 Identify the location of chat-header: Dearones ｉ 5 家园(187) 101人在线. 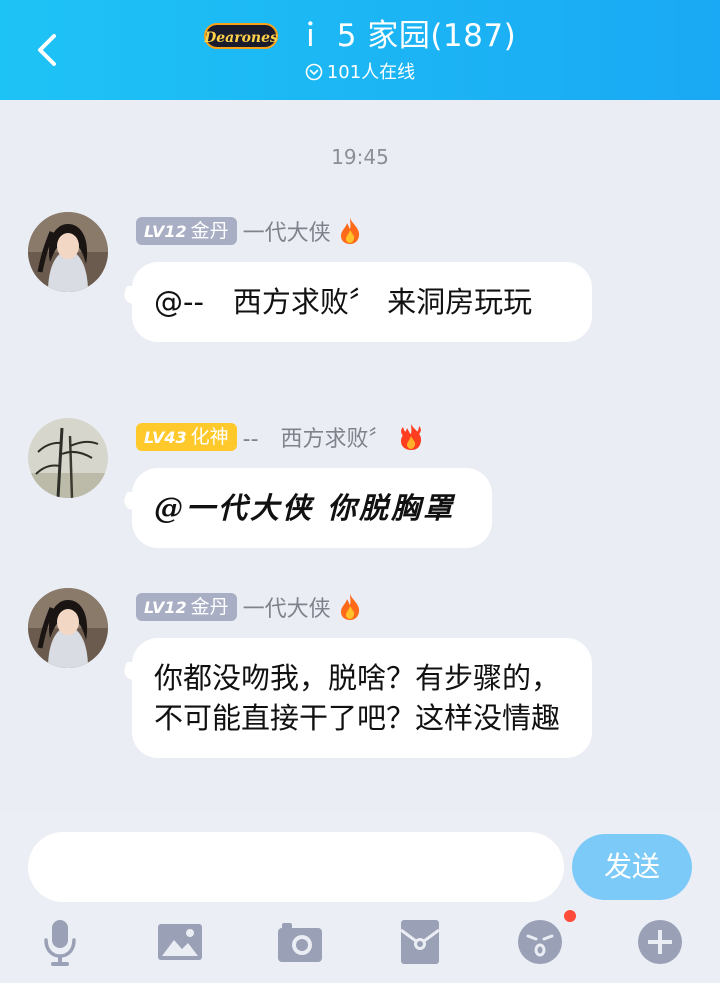
(360, 50).